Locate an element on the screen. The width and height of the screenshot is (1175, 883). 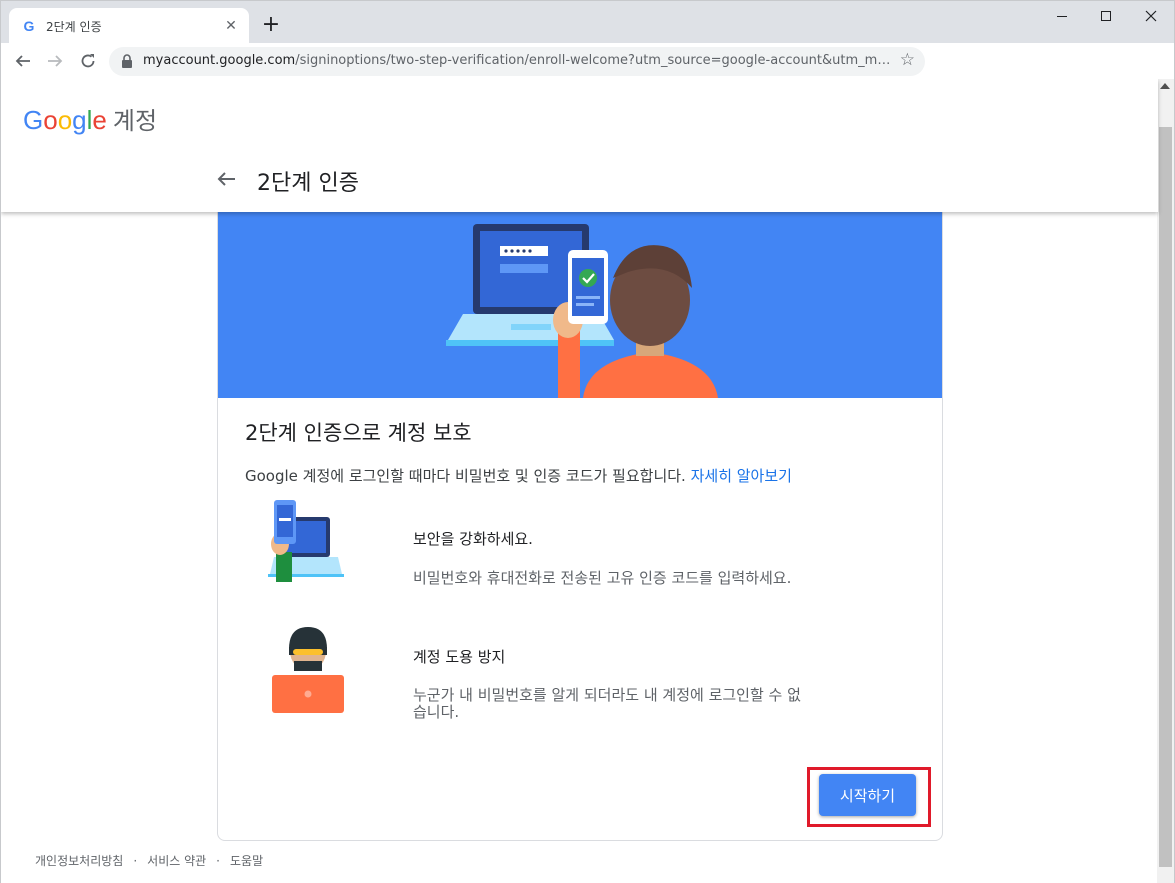
description-text: Google 계정에 로그인할 때마다 비밀번호 및 인증 코드가 필요합니다. is located at coordinates (468, 476).